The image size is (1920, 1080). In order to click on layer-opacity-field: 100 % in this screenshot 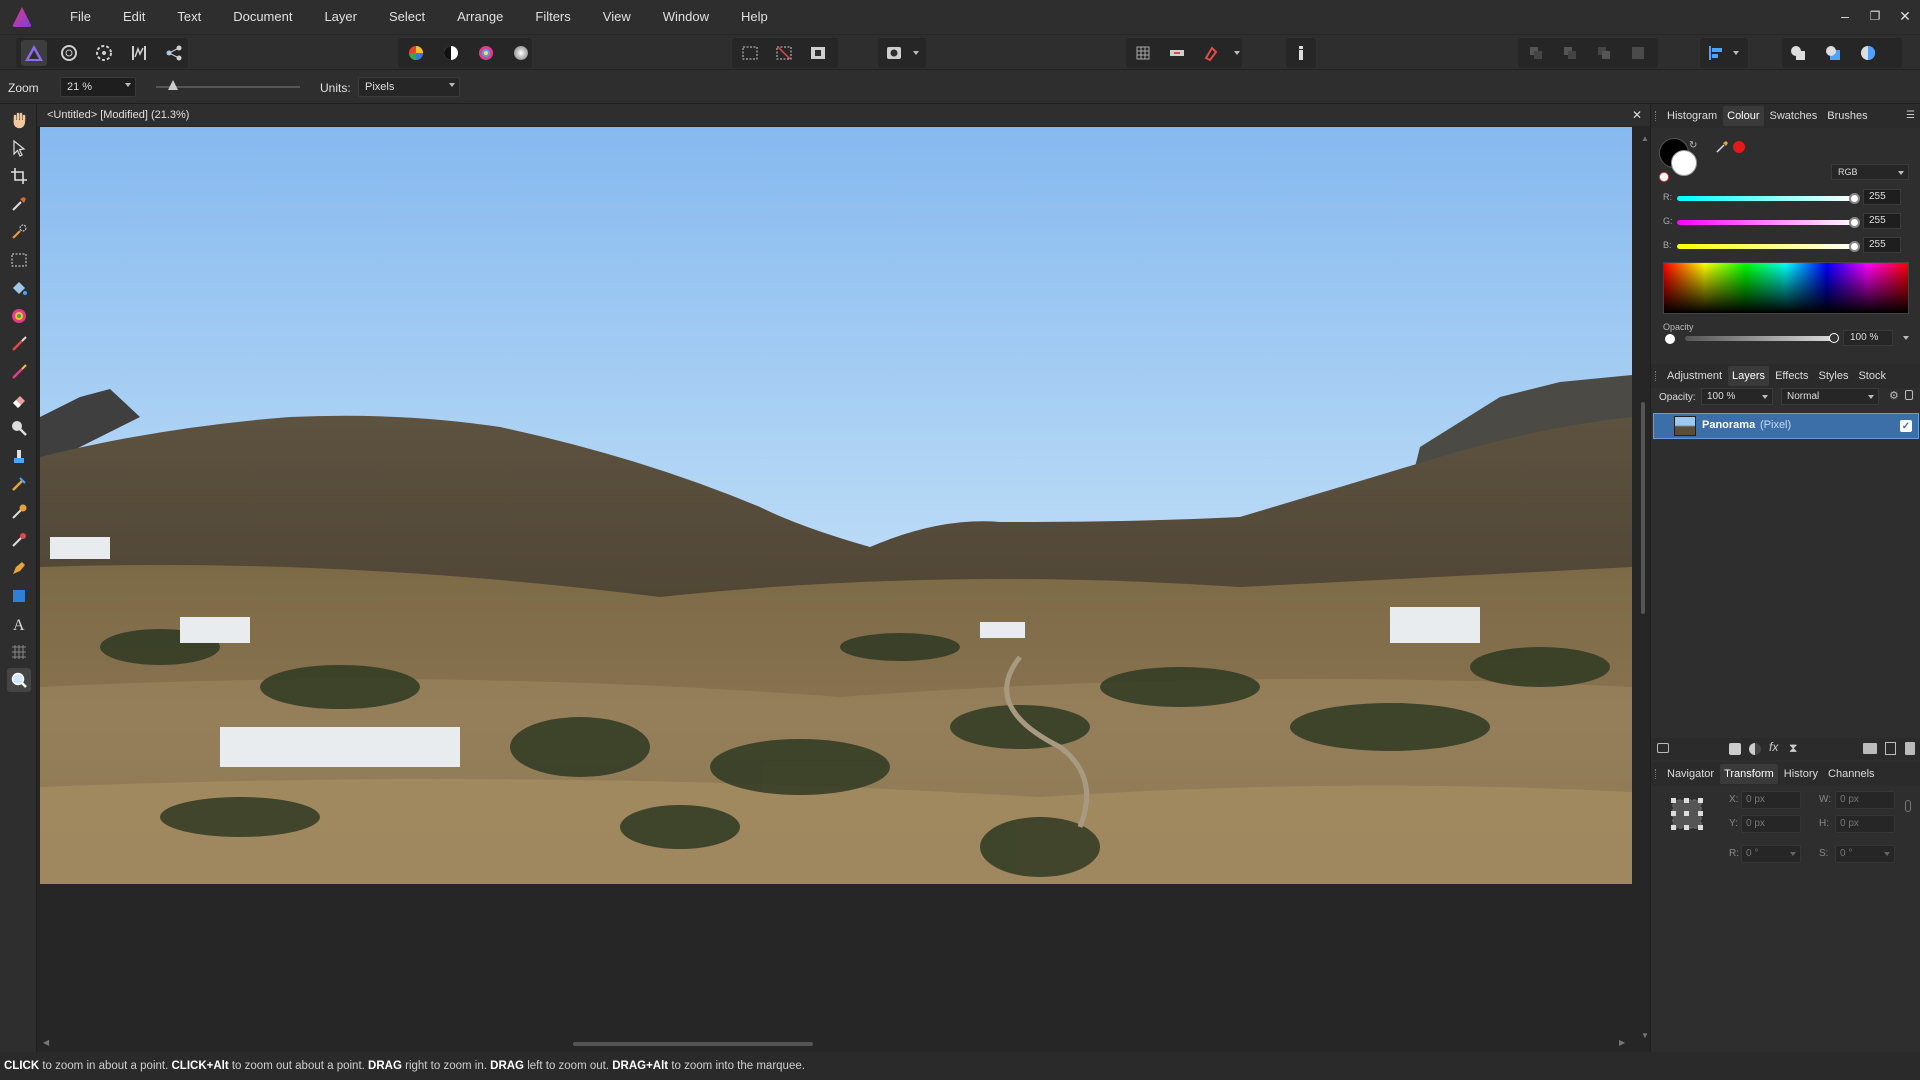, I will do `click(1737, 396)`.